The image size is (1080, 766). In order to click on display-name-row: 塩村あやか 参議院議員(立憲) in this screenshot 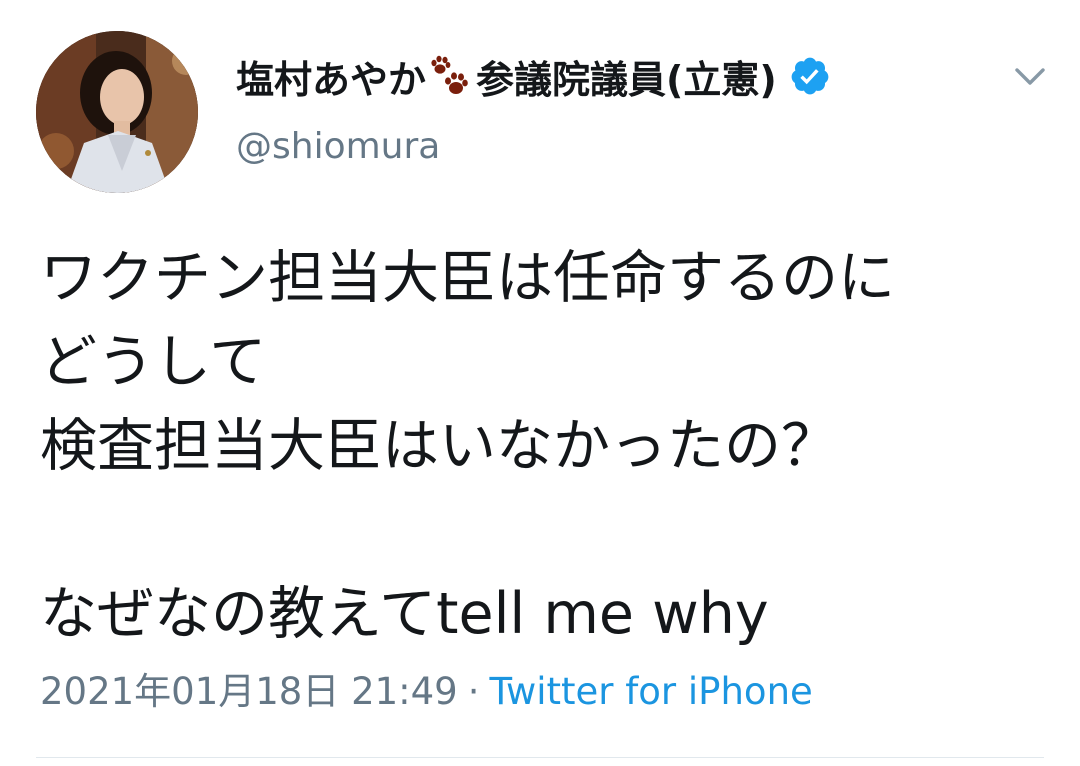, I will do `click(533, 76)`.